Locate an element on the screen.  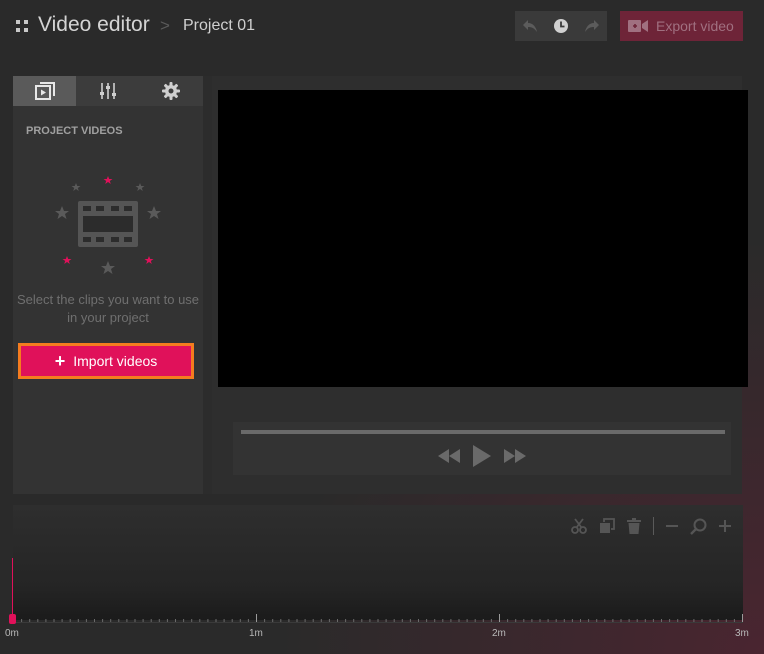
zoom-in-icon is located at coordinates (725, 526).